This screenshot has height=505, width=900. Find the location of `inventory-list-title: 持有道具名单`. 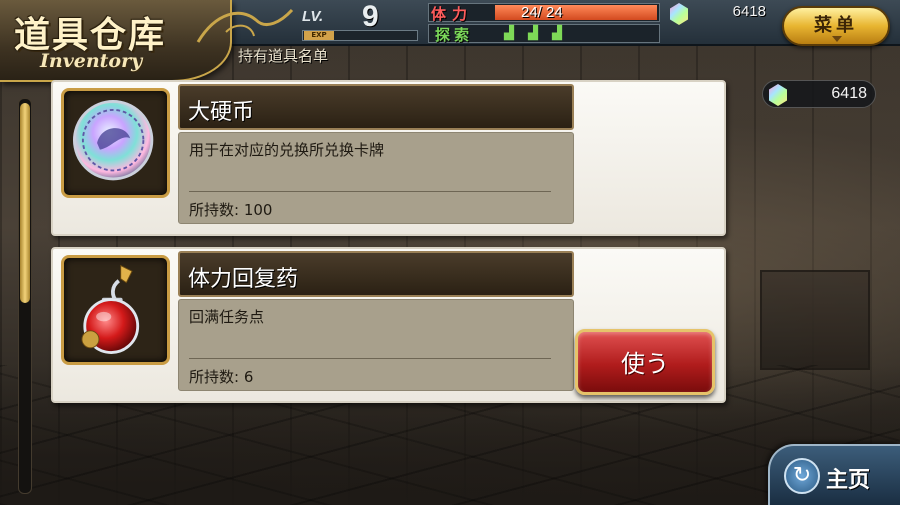

inventory-list-title: 持有道具名单 is located at coordinates (283, 56).